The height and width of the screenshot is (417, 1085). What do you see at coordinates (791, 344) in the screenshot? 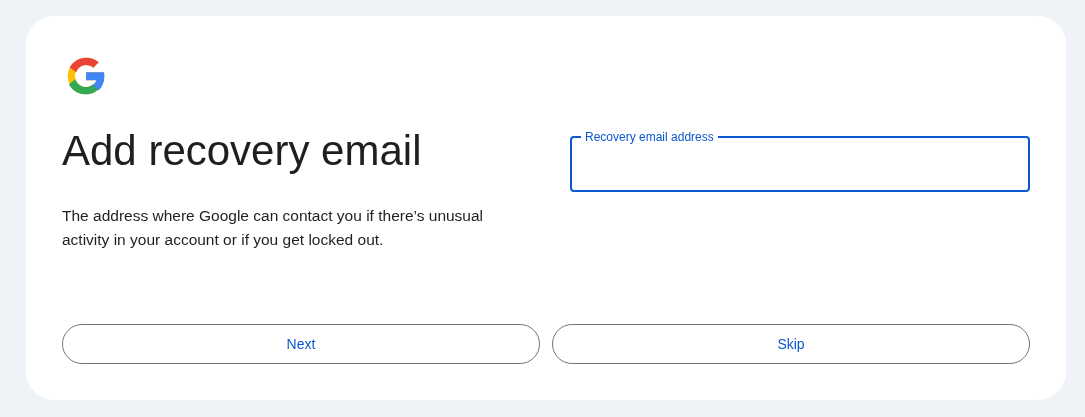
I see `action-button: Skip` at bounding box center [791, 344].